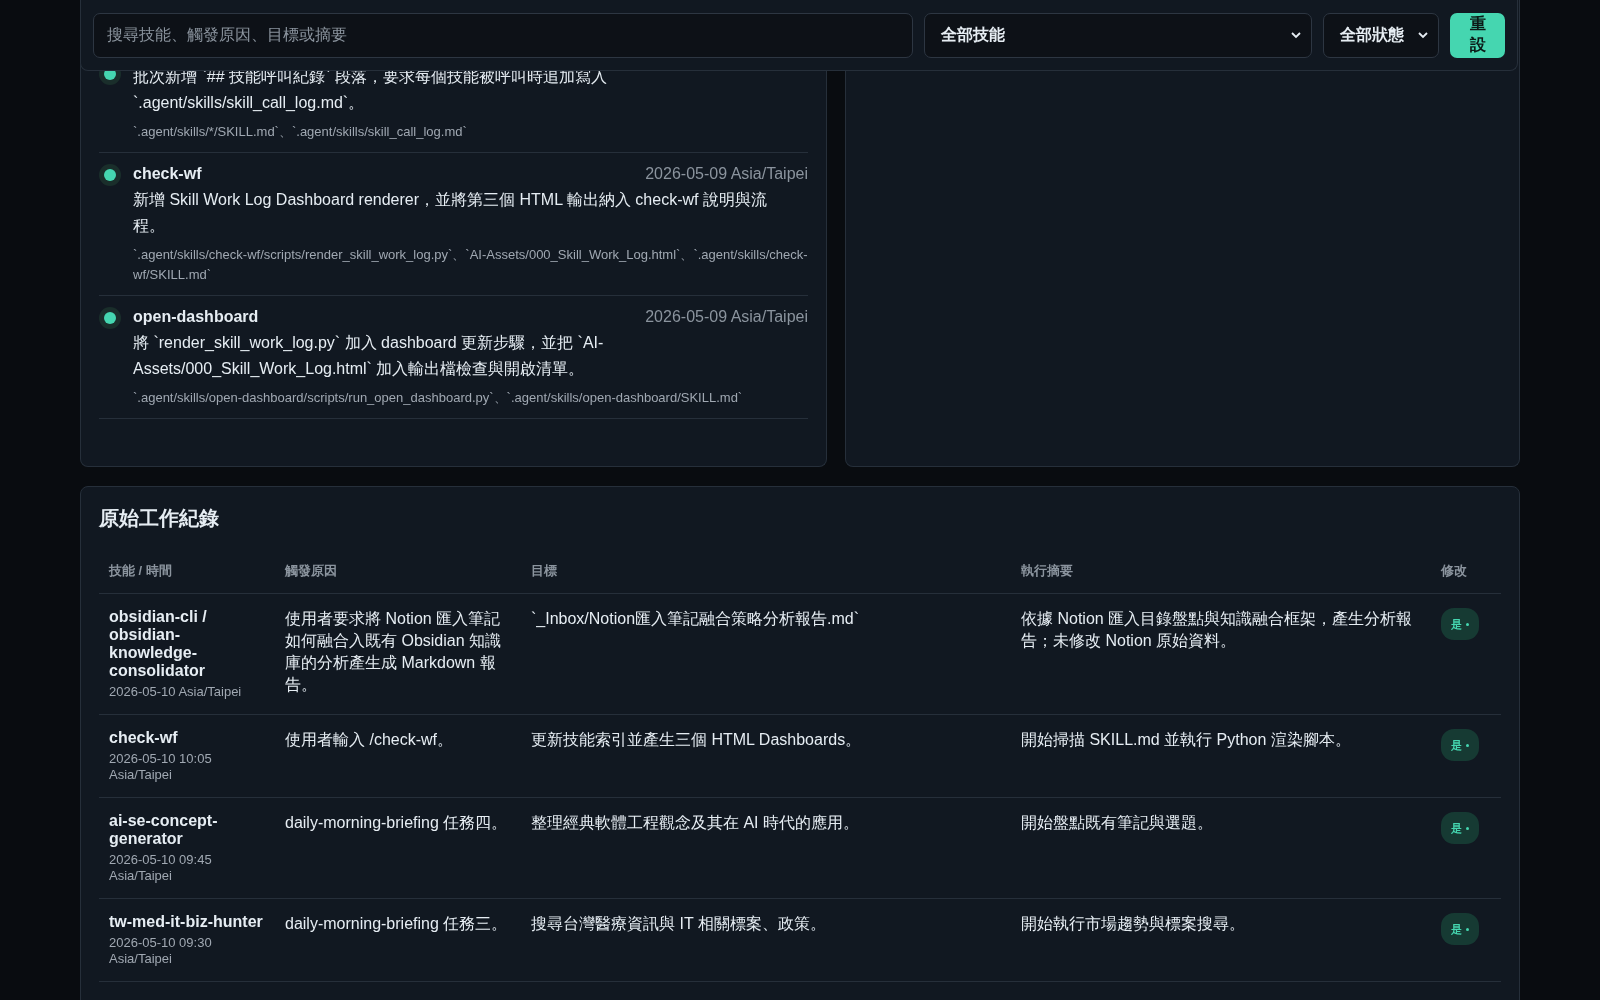  What do you see at coordinates (186, 922) in the screenshot?
I see `skill-name: tw-med-it-biz-hunter` at bounding box center [186, 922].